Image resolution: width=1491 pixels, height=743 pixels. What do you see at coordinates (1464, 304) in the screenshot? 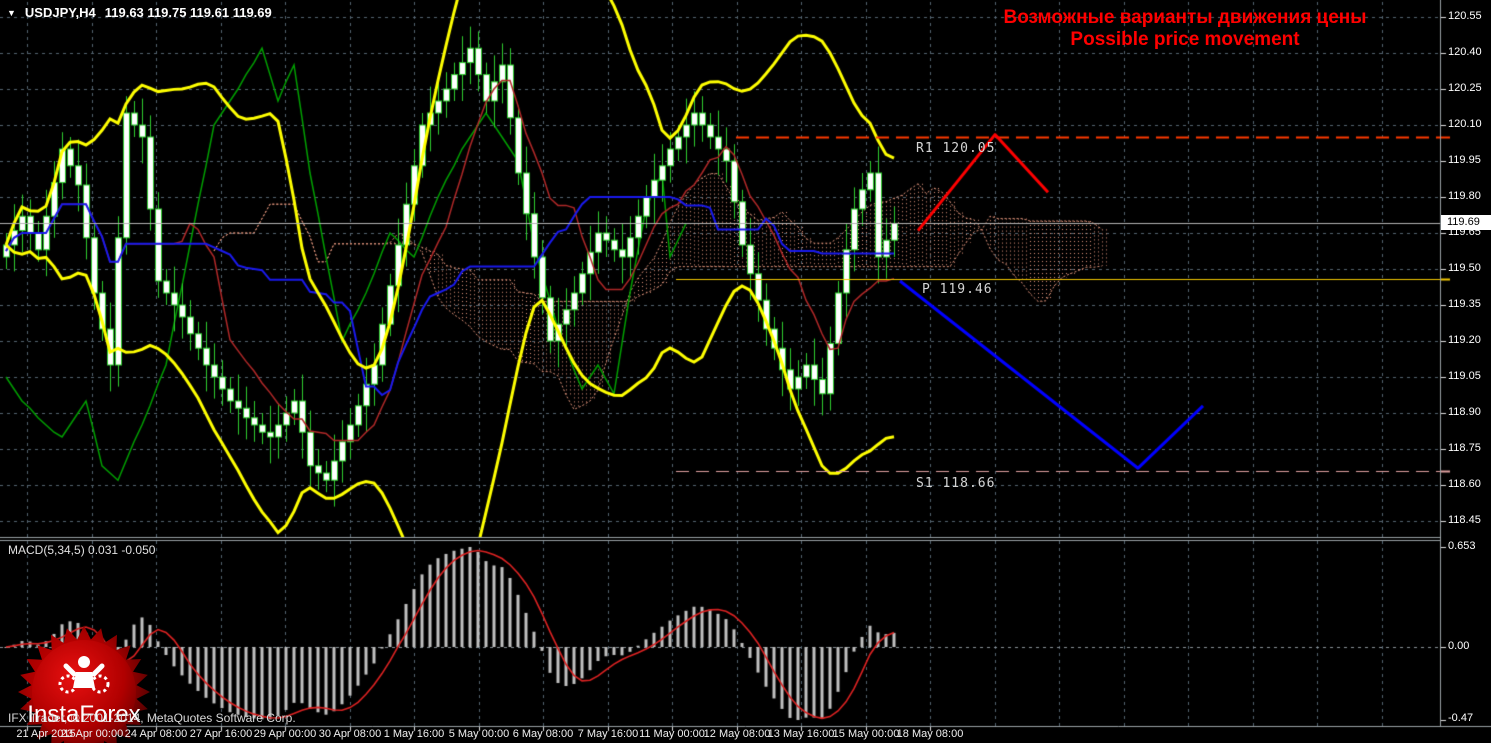
I see `price-axis-label: 119.35` at bounding box center [1464, 304].